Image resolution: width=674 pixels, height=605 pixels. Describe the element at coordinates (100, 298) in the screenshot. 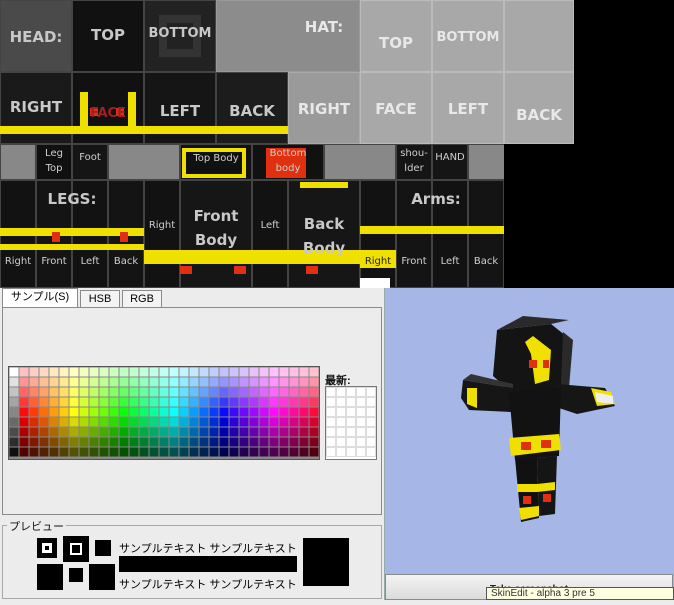

I see `tab-hsb: HSB` at that location.